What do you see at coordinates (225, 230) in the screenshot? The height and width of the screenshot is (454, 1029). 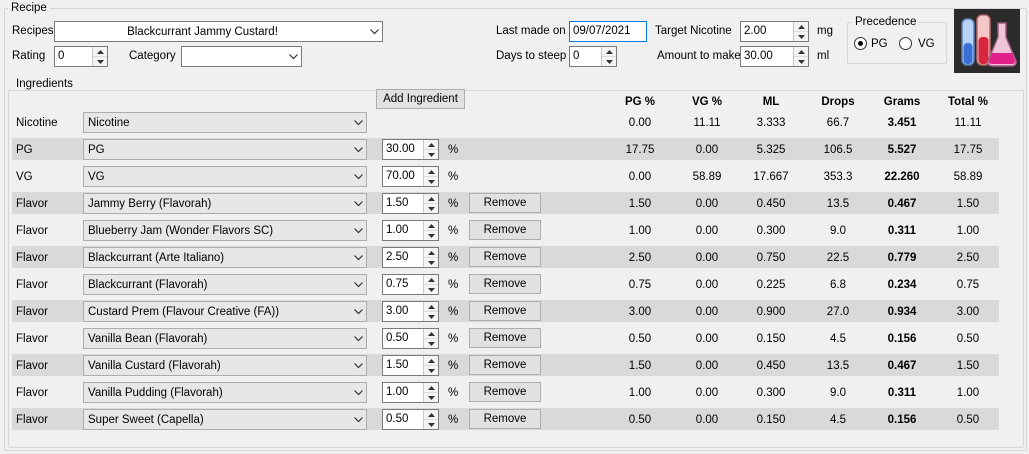 I see `ingredient-select: Blueberry Jam (Wonder Flavors SC)` at bounding box center [225, 230].